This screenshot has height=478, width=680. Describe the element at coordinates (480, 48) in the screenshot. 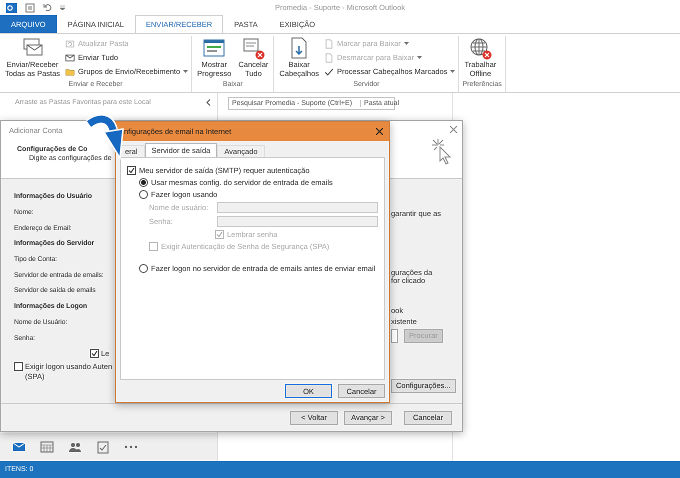

I see `globe-icon` at that location.